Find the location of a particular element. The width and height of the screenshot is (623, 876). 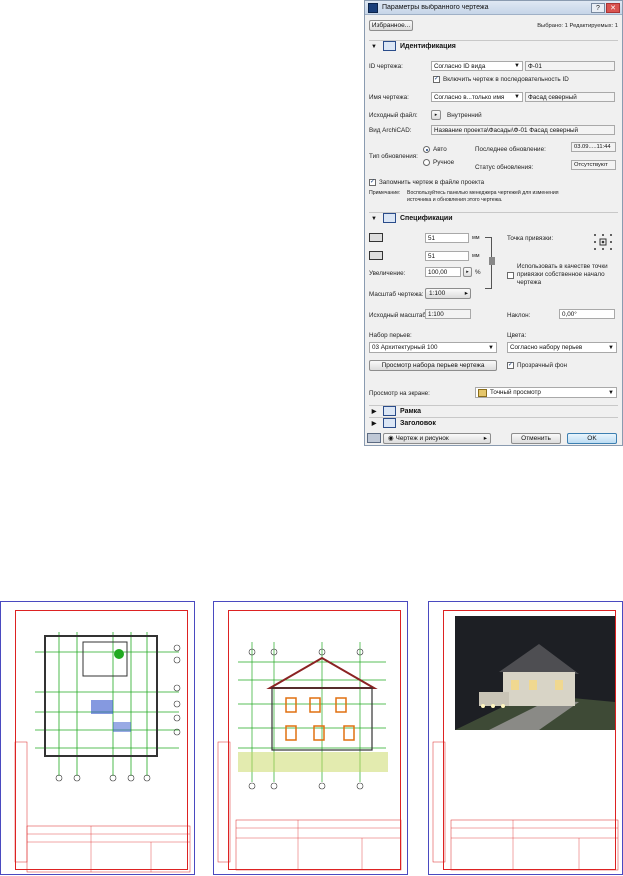

close-button: ✕ is located at coordinates (613, 7).